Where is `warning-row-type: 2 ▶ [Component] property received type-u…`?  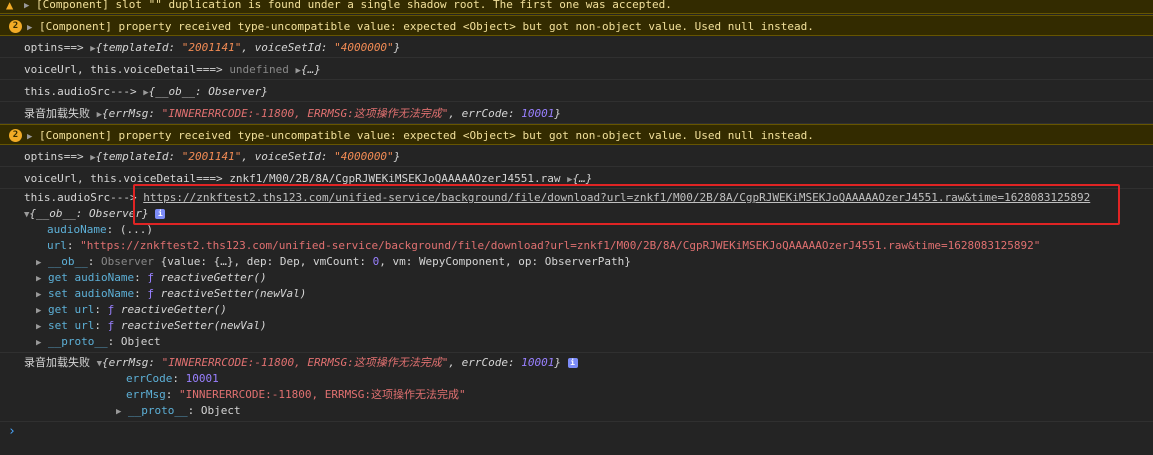 warning-row-type: 2 ▶ [Component] property received type-u… is located at coordinates (576, 25).